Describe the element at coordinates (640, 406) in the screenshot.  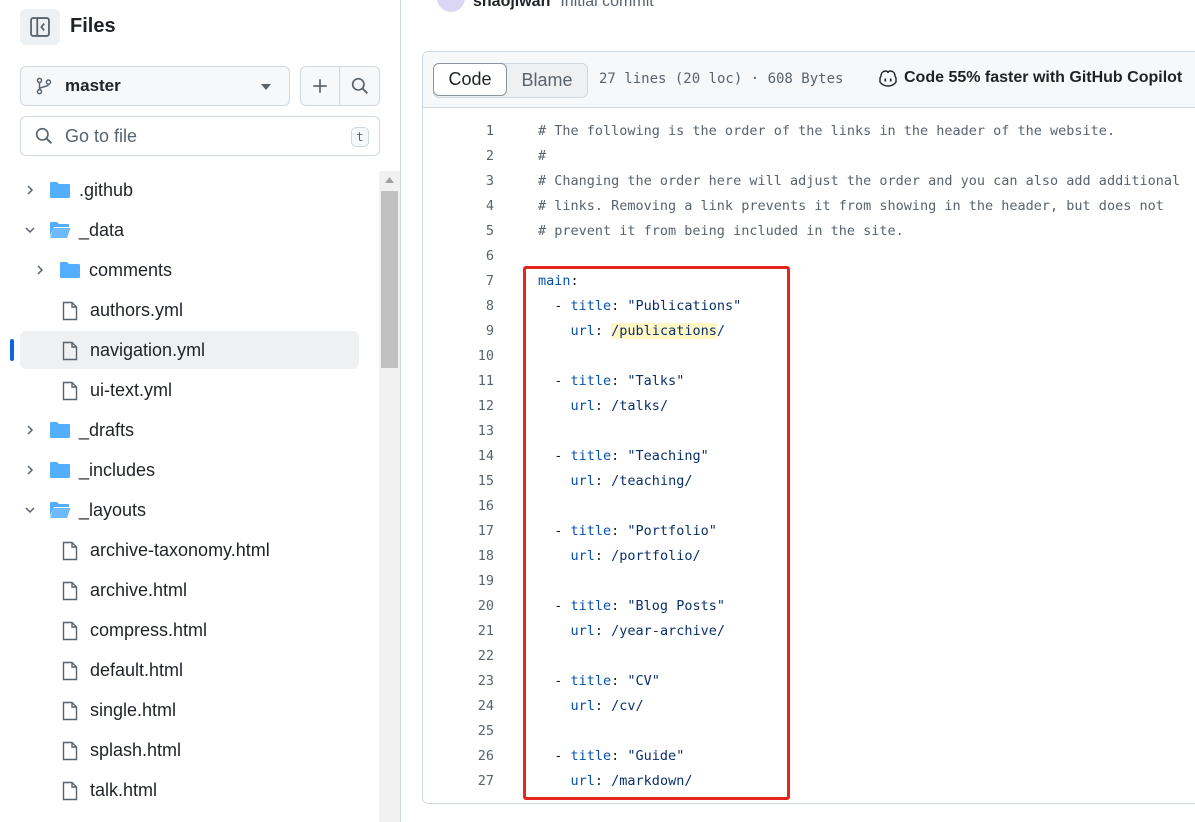
I see `code-token: /talks/` at that location.